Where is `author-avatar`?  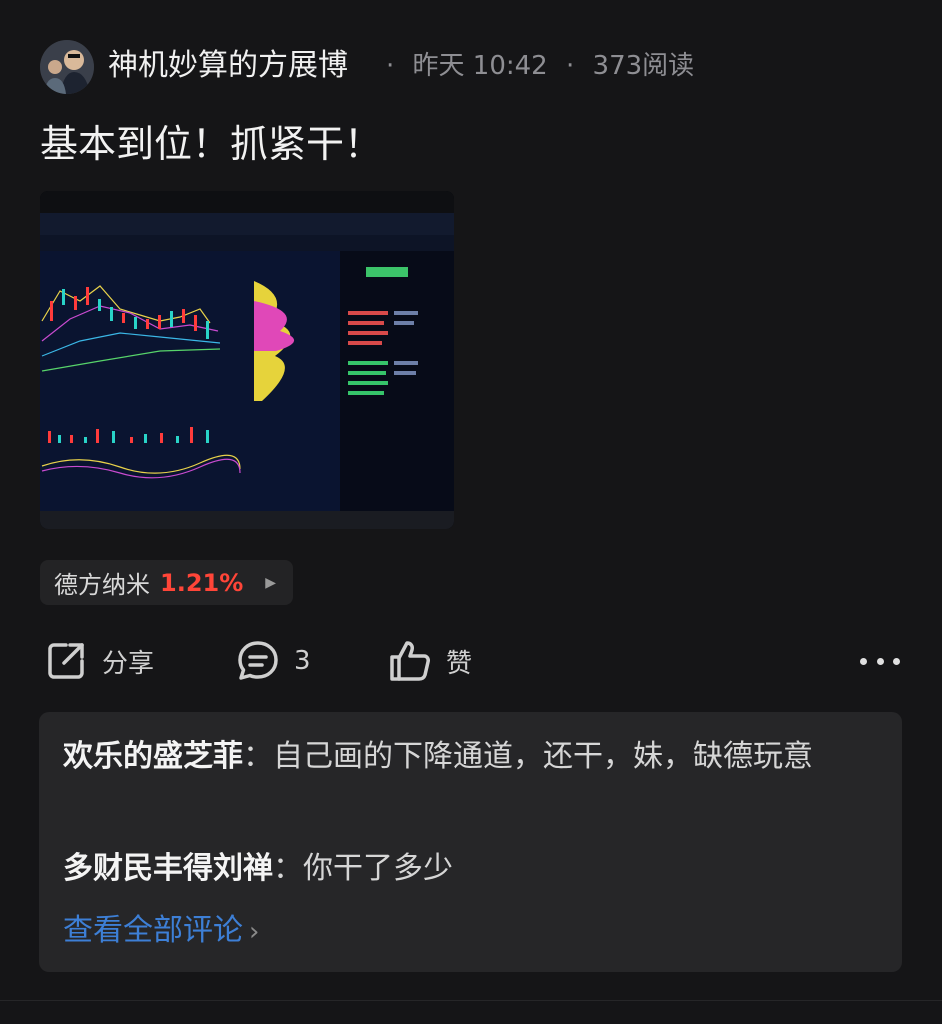 author-avatar is located at coordinates (67, 67).